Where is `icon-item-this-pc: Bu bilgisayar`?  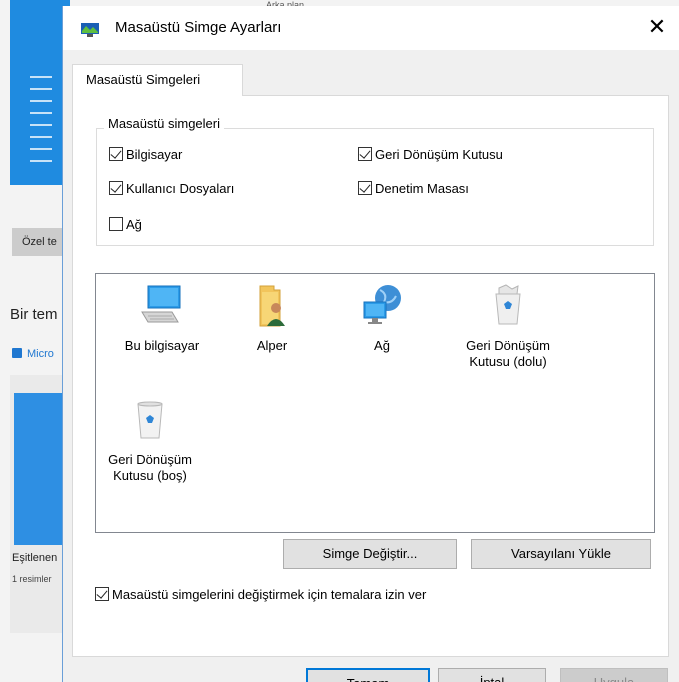
icon-item-this-pc: Bu bilgisayar is located at coordinates (162, 318).